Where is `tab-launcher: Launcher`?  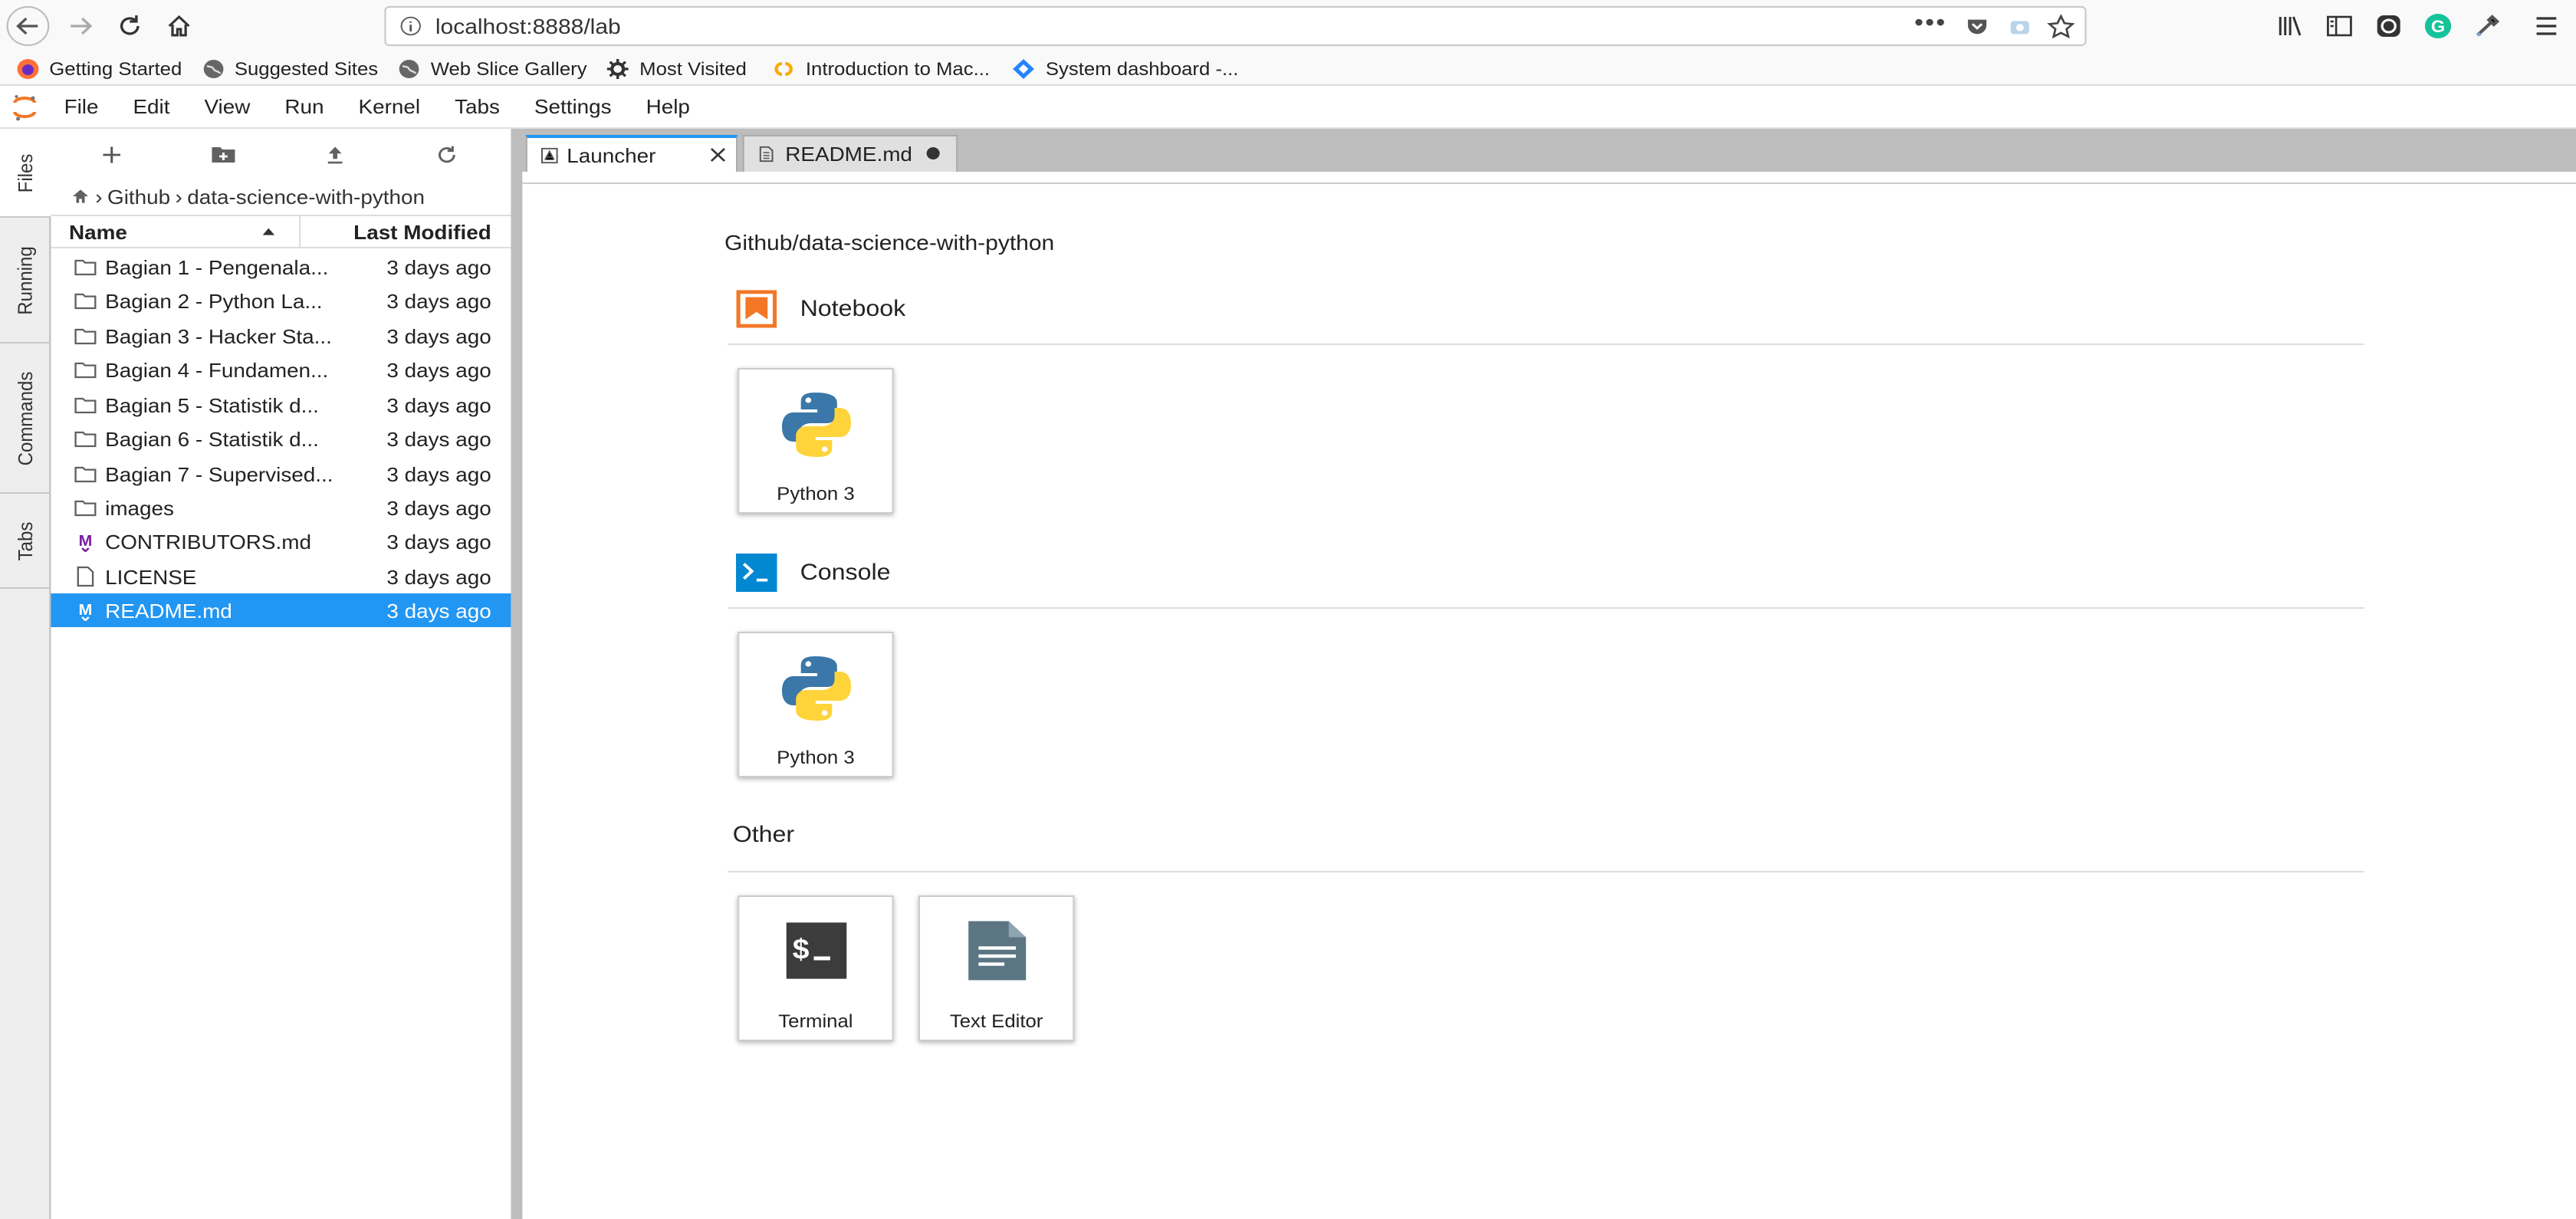
tab-launcher: Launcher is located at coordinates (631, 154).